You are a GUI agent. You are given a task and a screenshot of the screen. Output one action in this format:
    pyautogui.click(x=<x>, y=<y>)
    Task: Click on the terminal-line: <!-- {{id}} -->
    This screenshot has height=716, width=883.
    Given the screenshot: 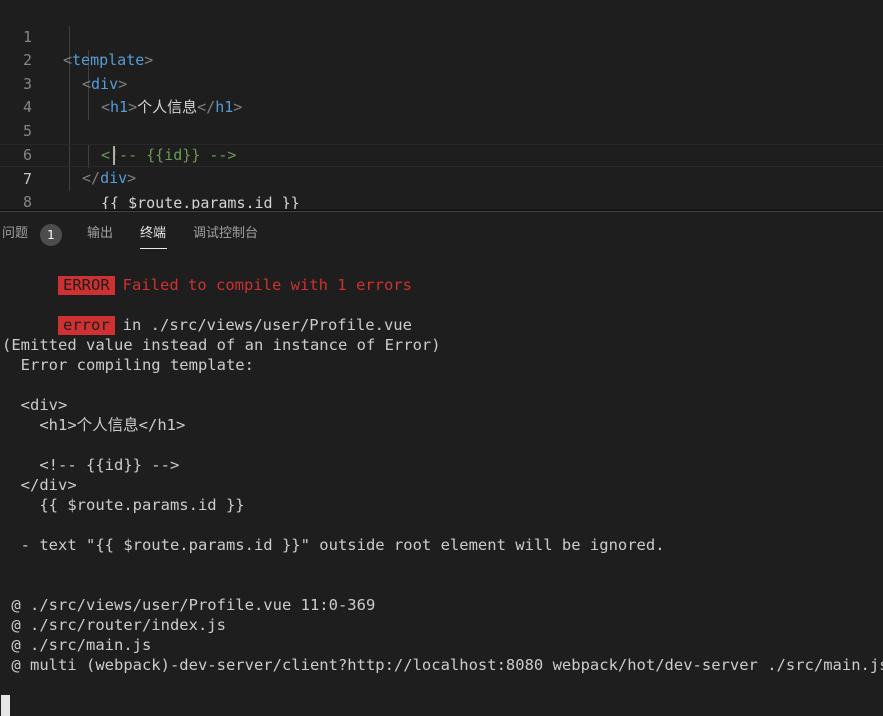 What is the action you would take?
    pyautogui.click(x=91, y=465)
    